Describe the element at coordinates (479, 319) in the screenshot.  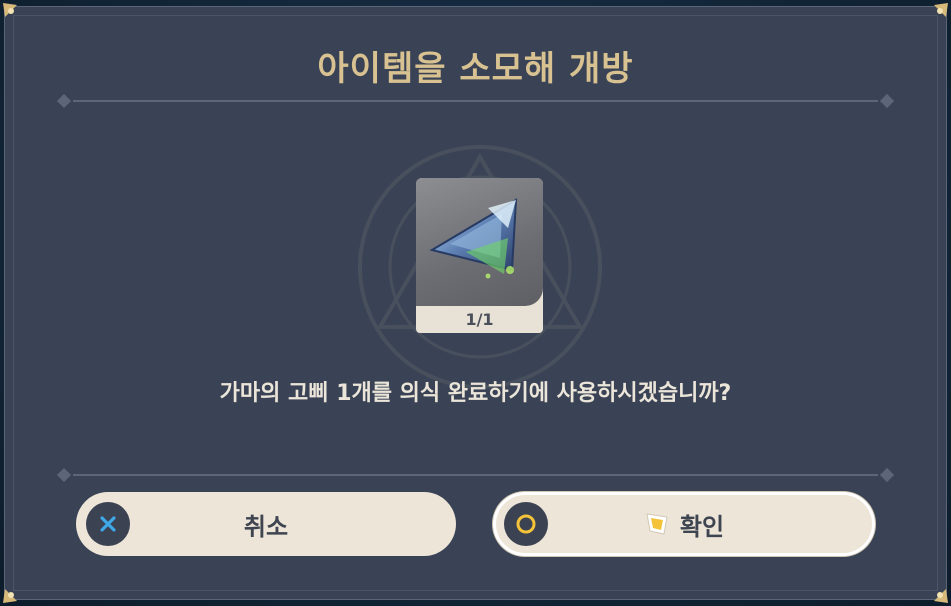
I see `item-count: 1/1` at that location.